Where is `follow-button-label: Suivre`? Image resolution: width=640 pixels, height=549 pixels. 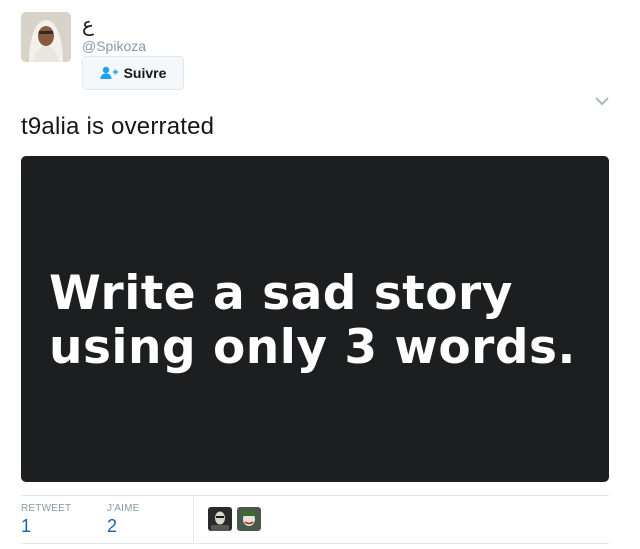
follow-button-label: Suivre is located at coordinates (145, 73).